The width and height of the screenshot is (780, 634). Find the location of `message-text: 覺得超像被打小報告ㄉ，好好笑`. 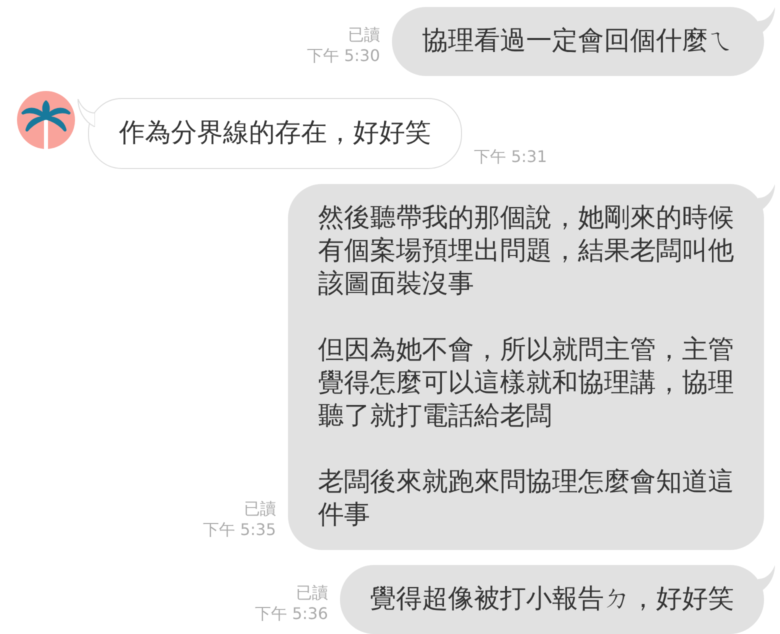

message-text: 覺得超像被打小報告ㄉ，好好笑 is located at coordinates (552, 599).